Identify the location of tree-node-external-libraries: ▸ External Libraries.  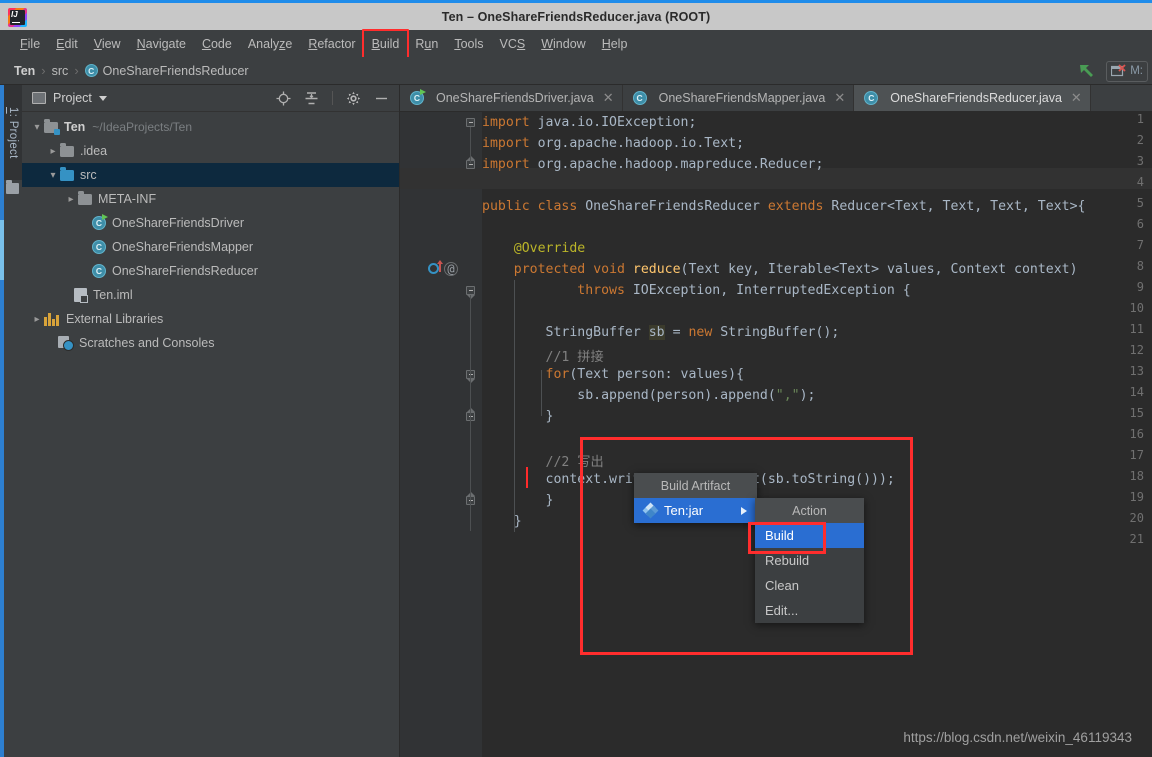
(210, 319).